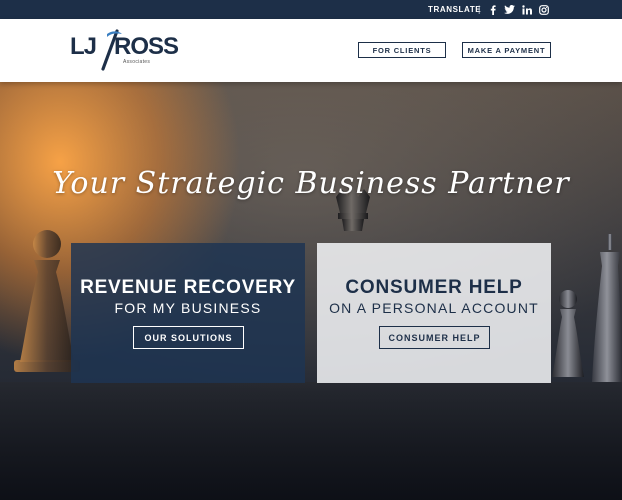 The image size is (622, 500). Describe the element at coordinates (137, 62) in the screenshot. I see `logo-tagline: Associates` at that location.